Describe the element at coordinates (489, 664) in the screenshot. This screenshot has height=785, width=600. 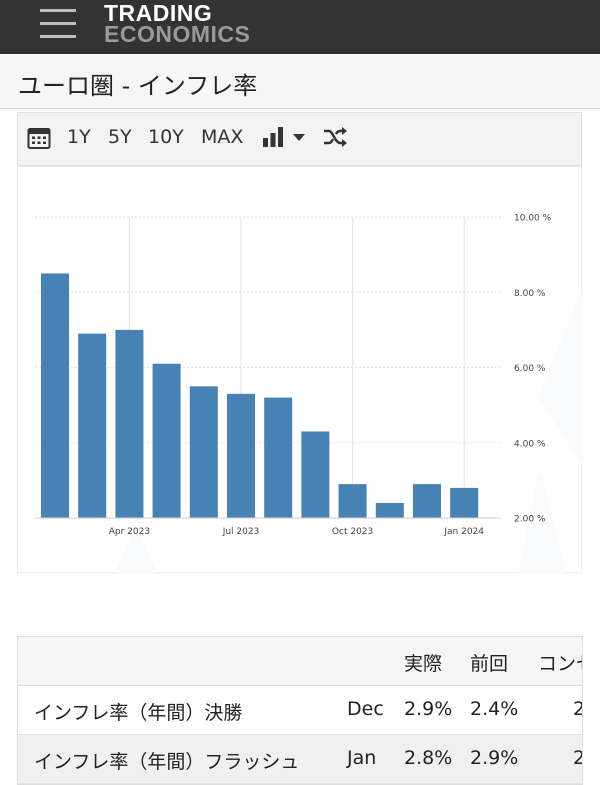
I see `header-previous: 前回` at that location.